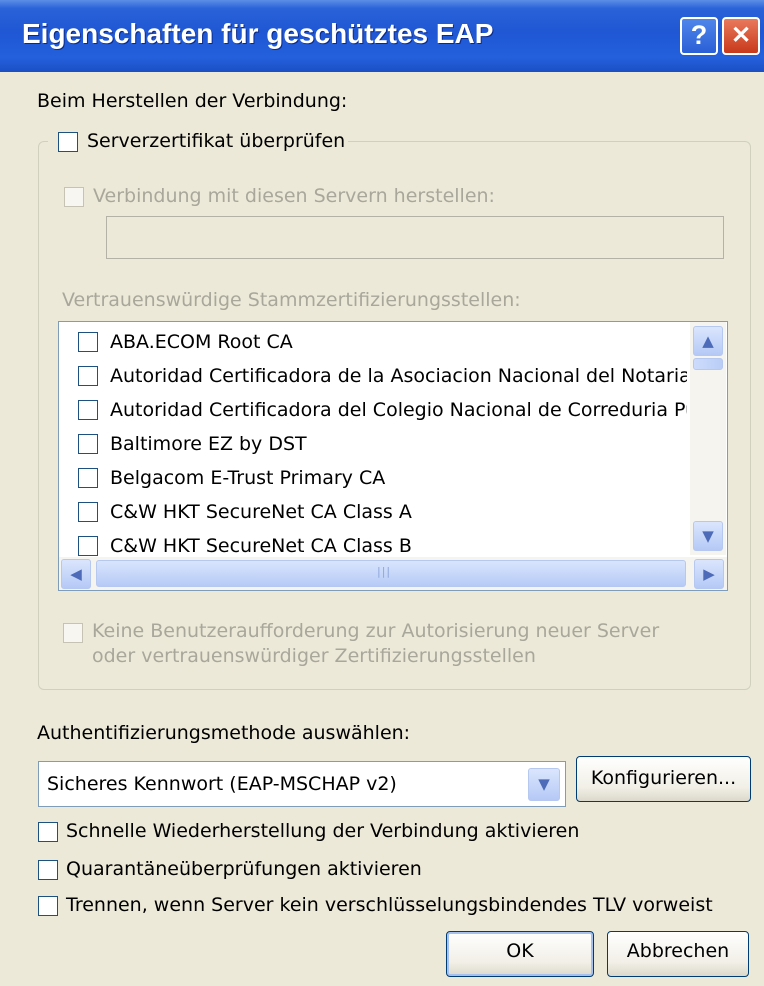  I want to click on ca-name: ABA.ECOM Root CA, so click(201, 342).